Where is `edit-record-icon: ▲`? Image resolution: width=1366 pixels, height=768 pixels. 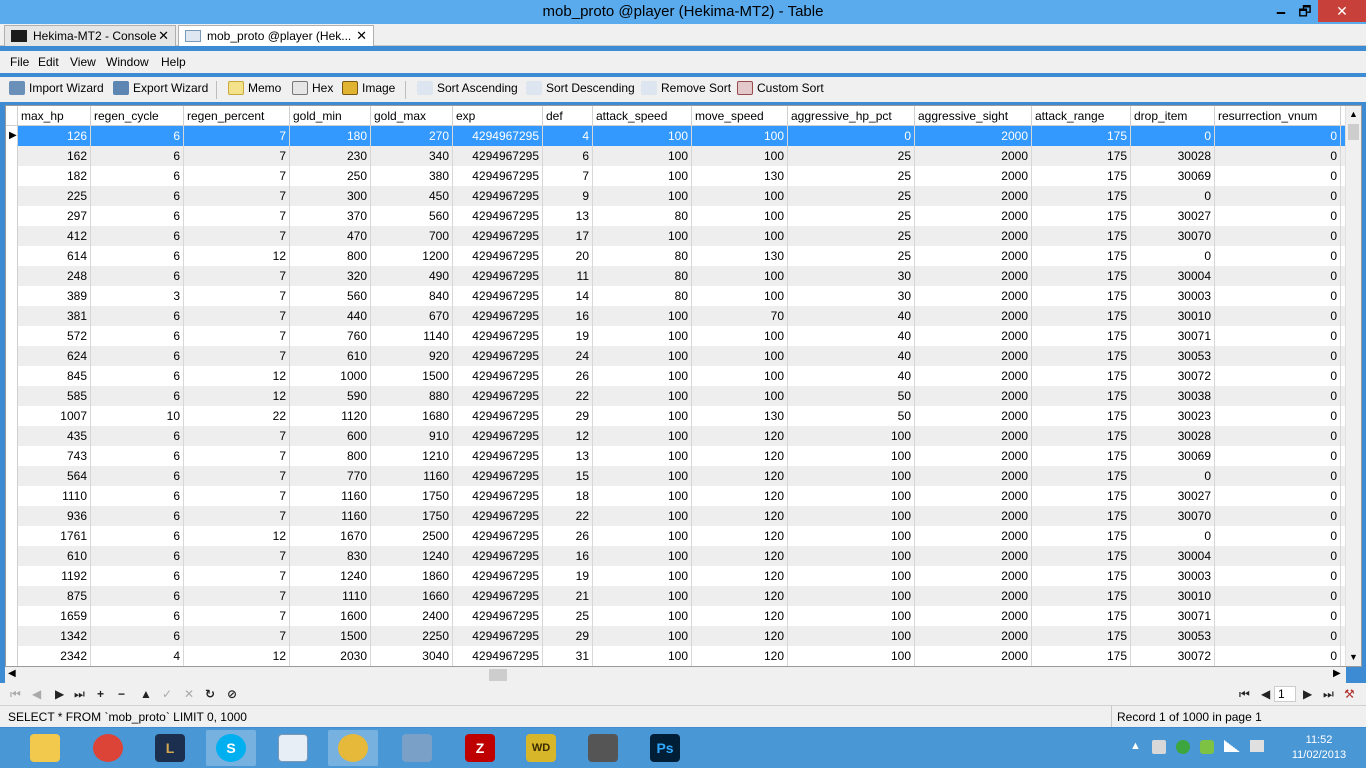
edit-record-icon: ▲ is located at coordinates (146, 694).